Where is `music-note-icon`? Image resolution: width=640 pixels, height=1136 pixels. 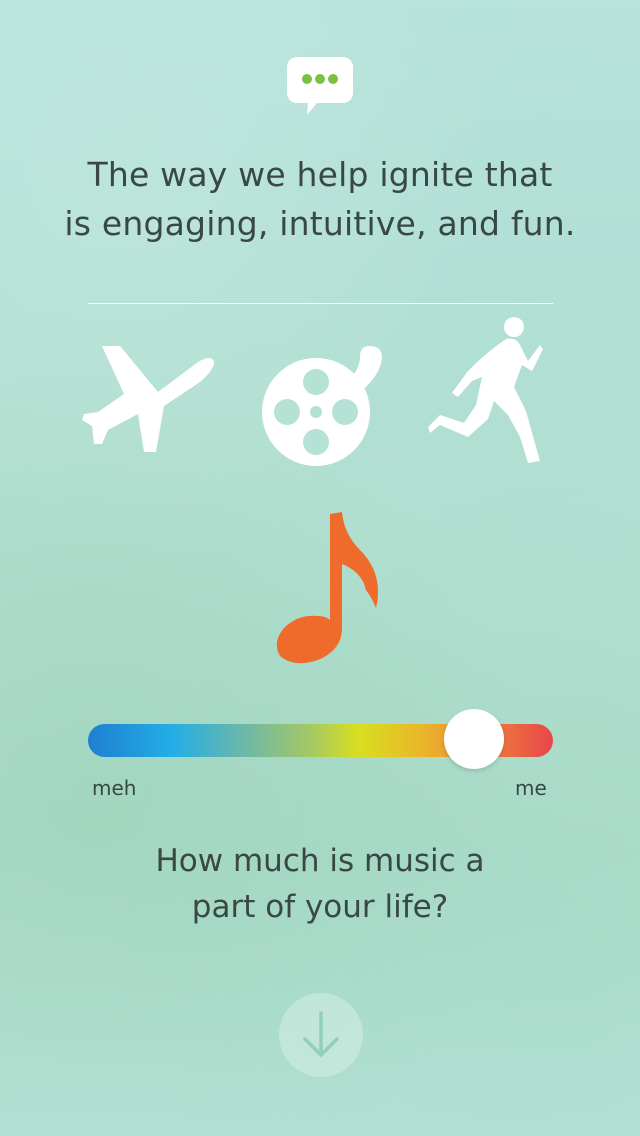
music-note-icon is located at coordinates (329, 587).